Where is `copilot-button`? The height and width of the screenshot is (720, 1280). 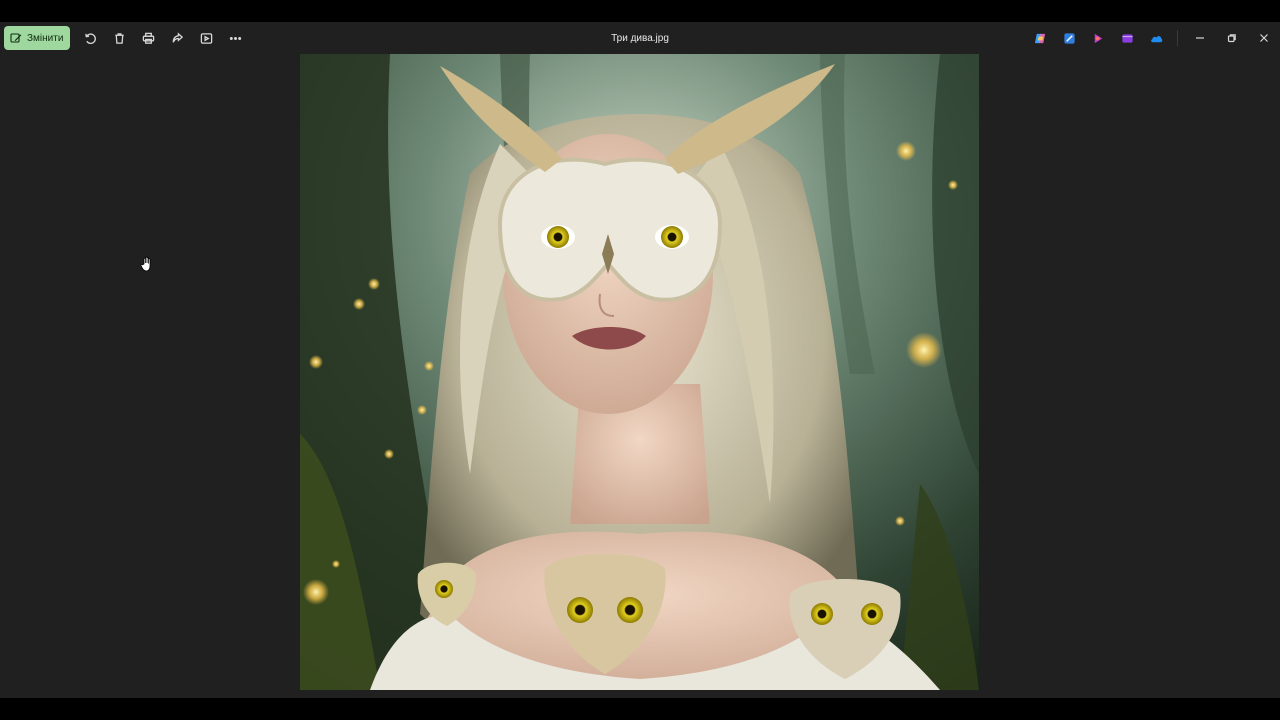
copilot-button is located at coordinates (1040, 38).